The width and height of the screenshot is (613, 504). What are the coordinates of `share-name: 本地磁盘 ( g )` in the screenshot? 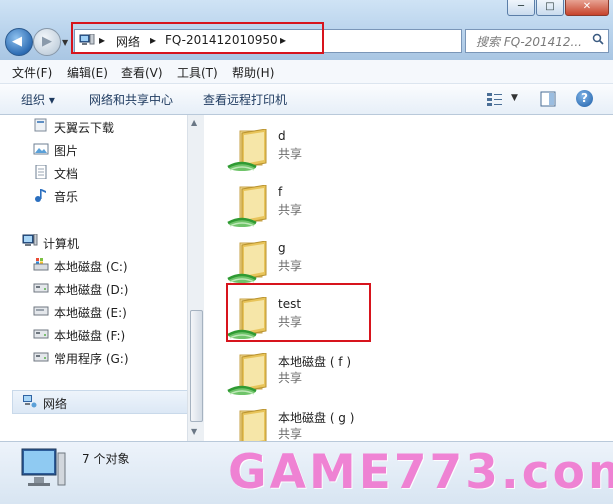 It's located at (316, 418).